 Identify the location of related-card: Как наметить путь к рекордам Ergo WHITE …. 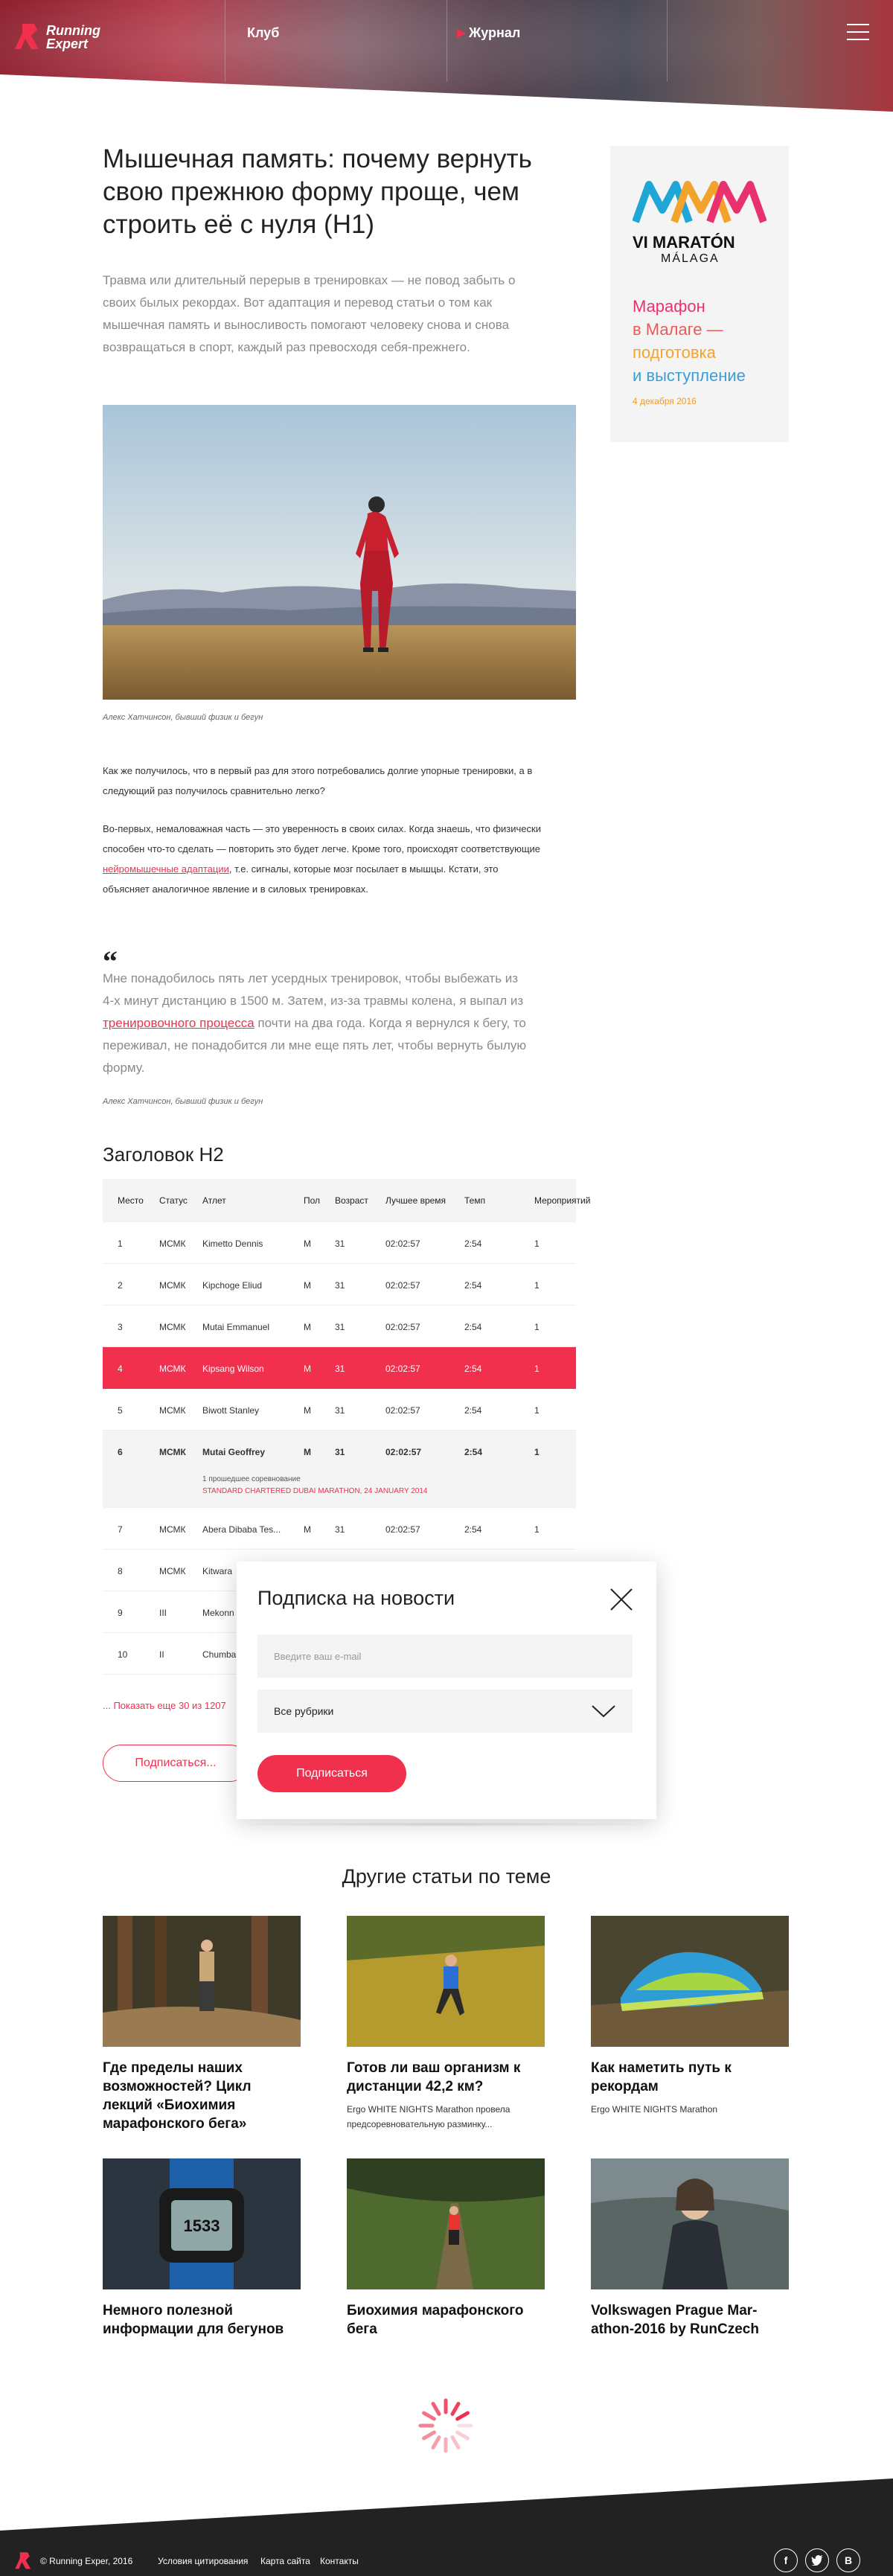
(690, 2017).